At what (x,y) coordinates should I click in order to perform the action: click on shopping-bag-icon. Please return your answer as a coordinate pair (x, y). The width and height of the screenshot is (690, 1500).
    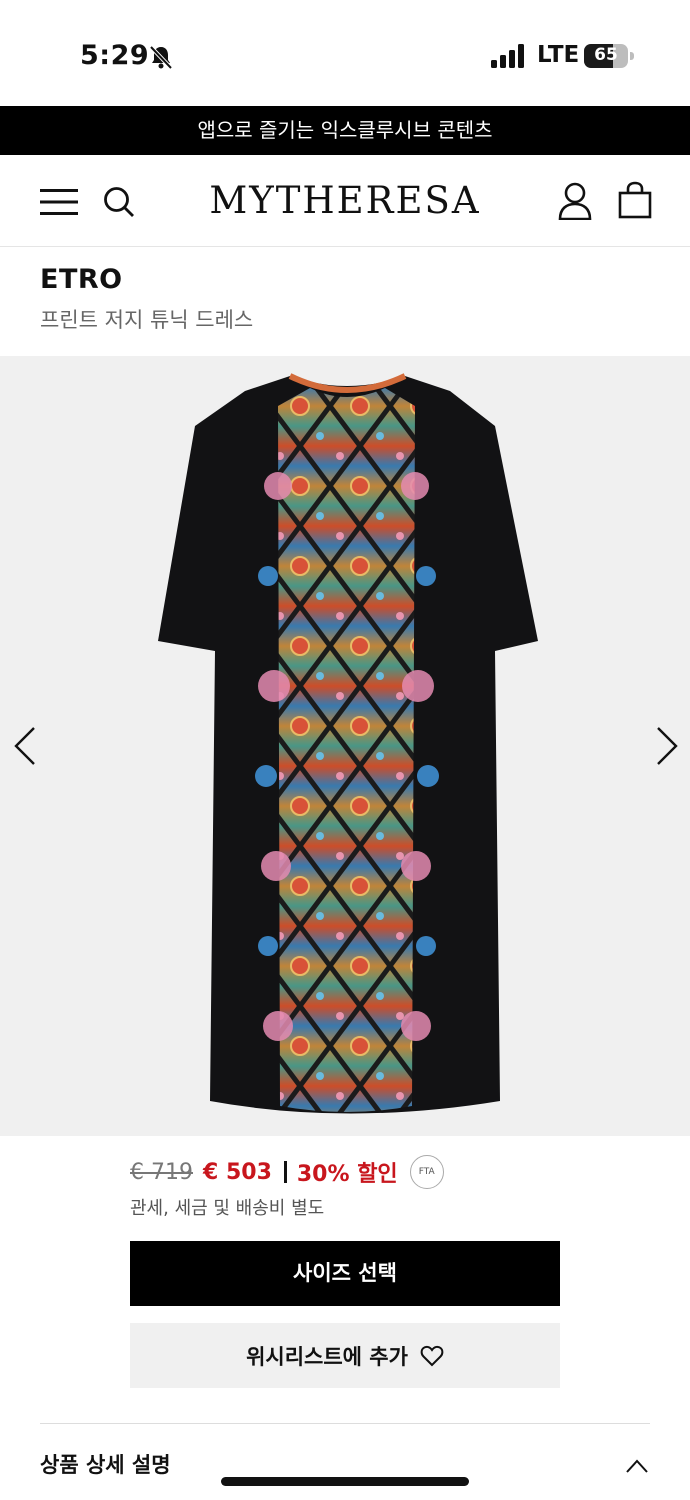
    Looking at the image, I should click on (635, 200).